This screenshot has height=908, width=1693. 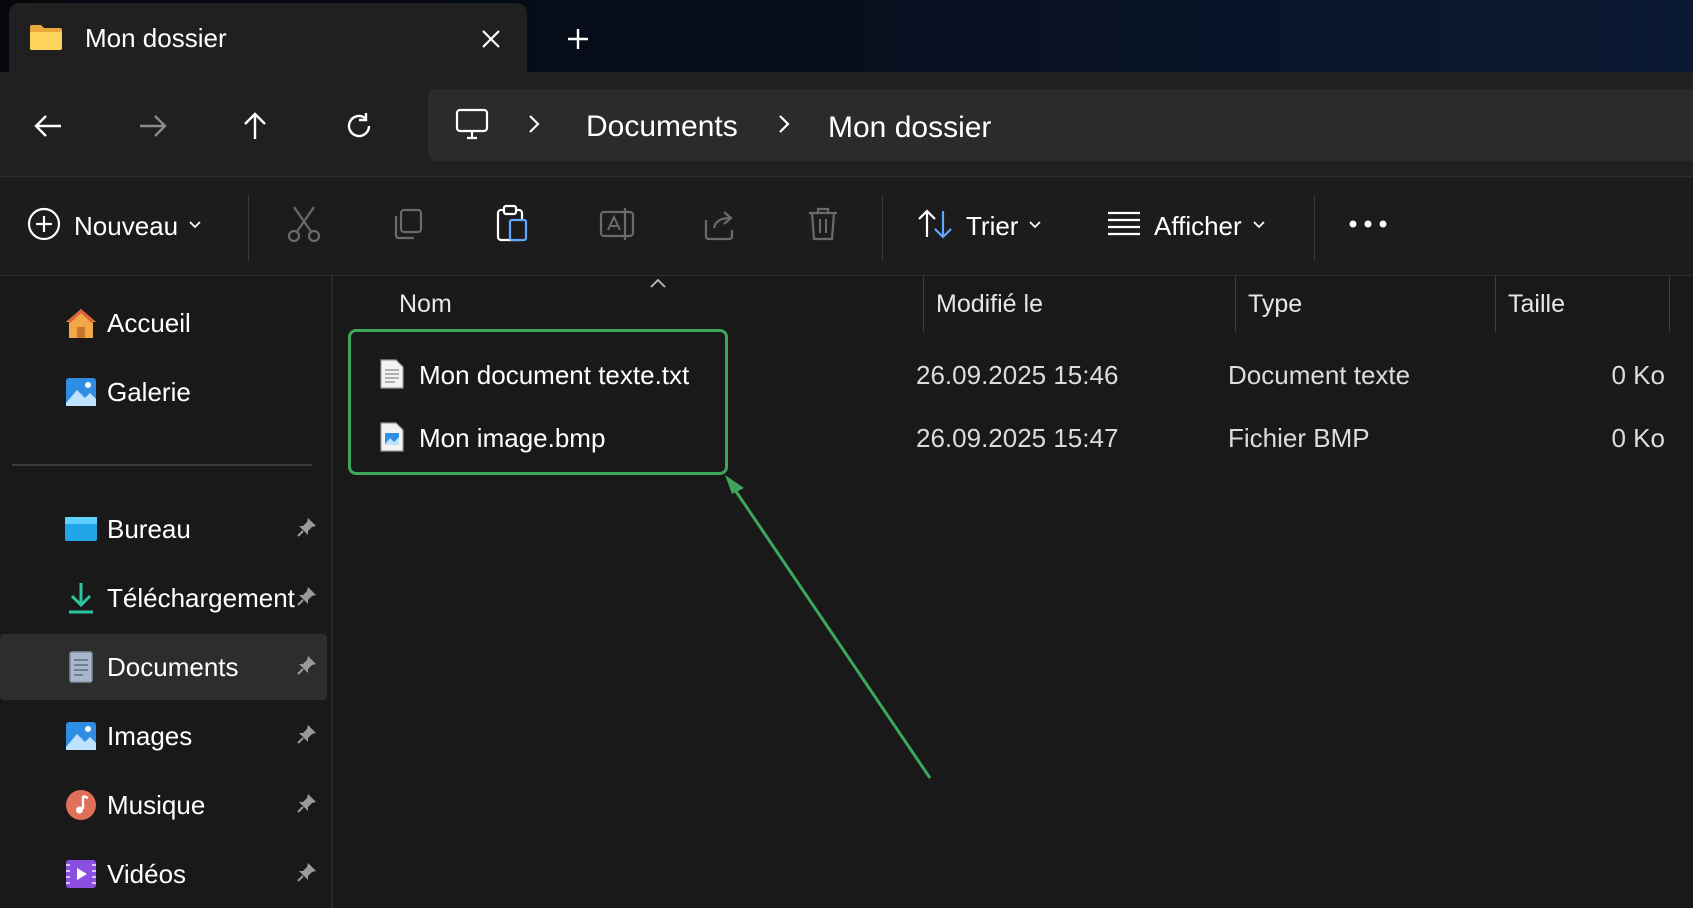 What do you see at coordinates (173, 667) in the screenshot?
I see `sidebar-item-label: Documents` at bounding box center [173, 667].